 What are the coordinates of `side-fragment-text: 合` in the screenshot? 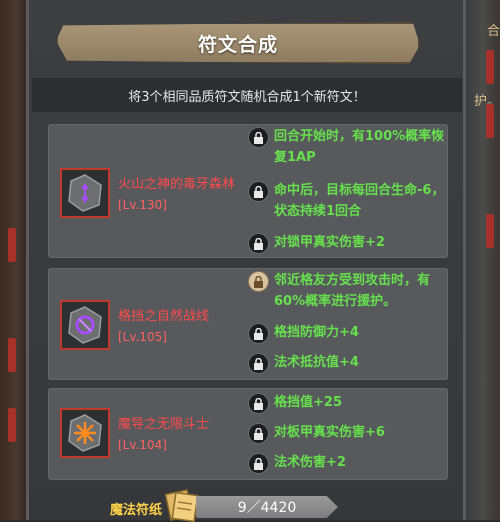 It's located at (493, 31).